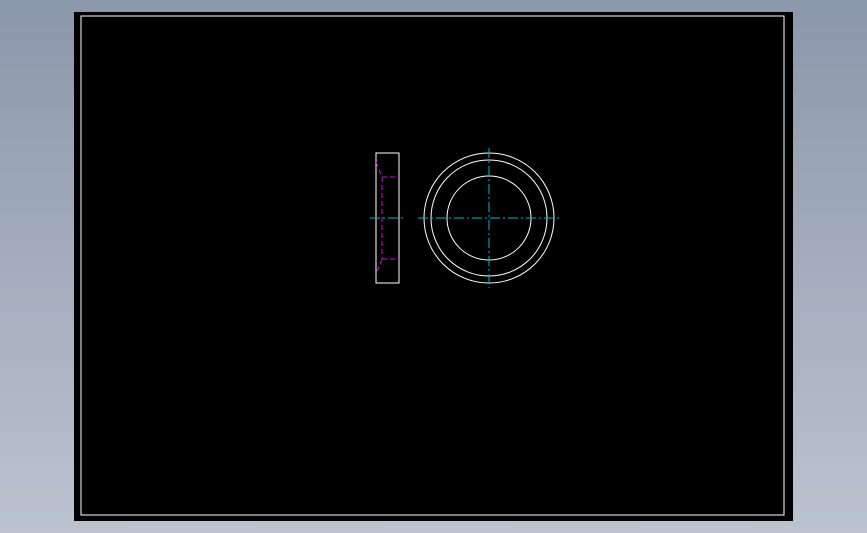 Image resolution: width=867 pixels, height=533 pixels. Describe the element at coordinates (388, 218) in the screenshot. I see `side-view` at that location.